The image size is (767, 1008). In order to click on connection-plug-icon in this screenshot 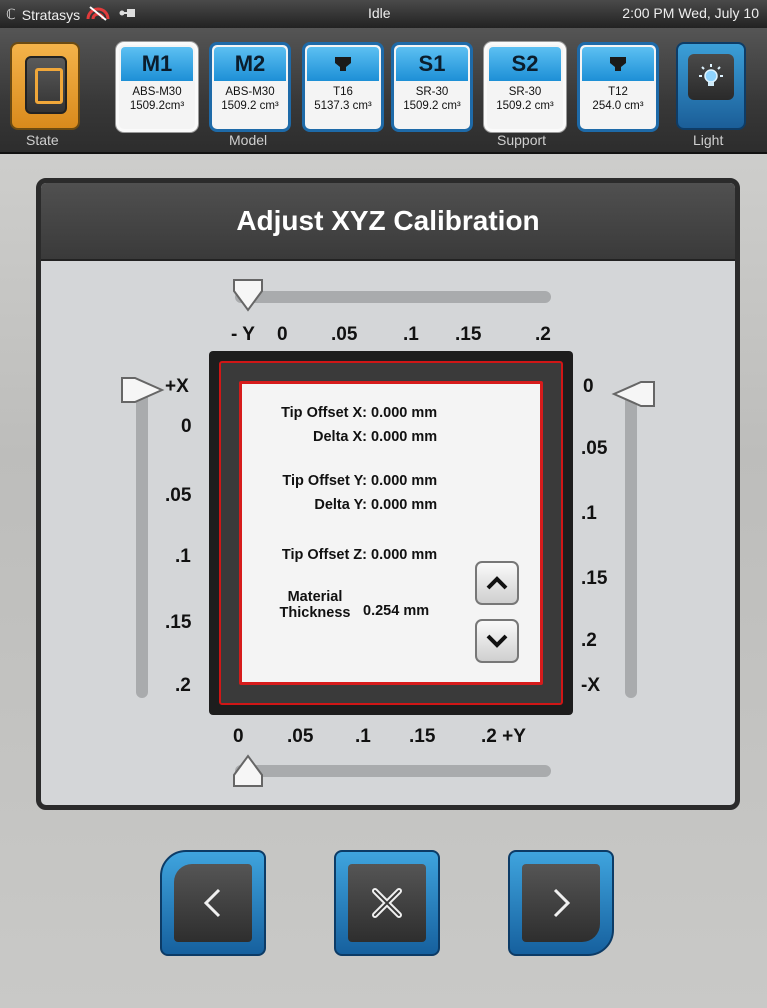, I will do `click(127, 14)`.